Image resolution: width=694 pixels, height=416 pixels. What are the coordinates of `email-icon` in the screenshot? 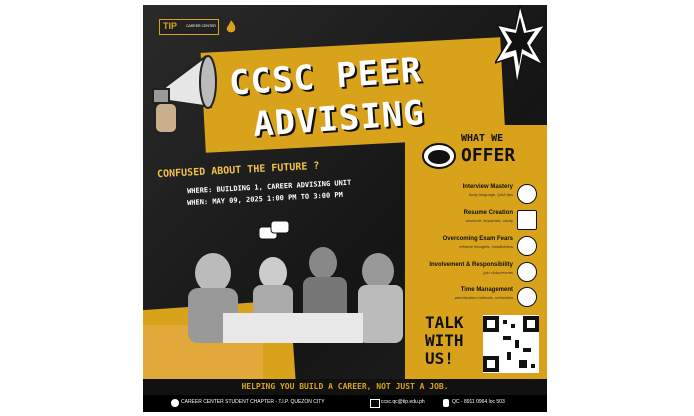 It's located at (375, 403).